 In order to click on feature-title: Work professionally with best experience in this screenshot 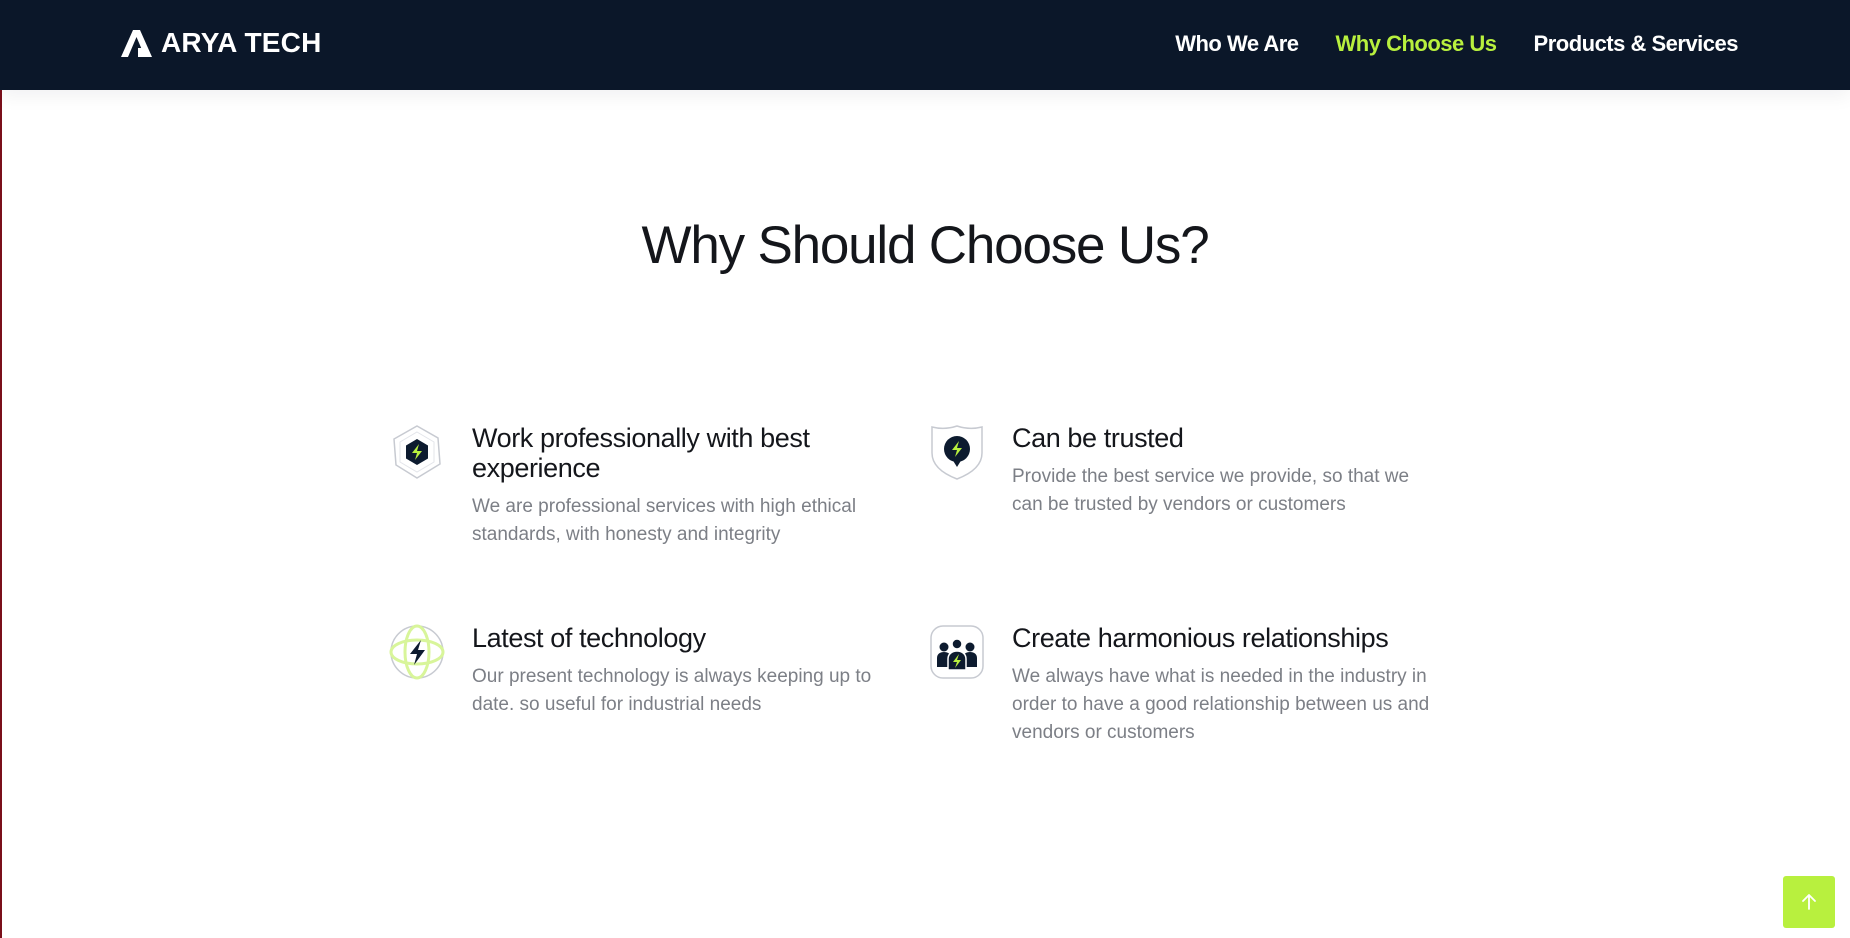, I will do `click(641, 453)`.